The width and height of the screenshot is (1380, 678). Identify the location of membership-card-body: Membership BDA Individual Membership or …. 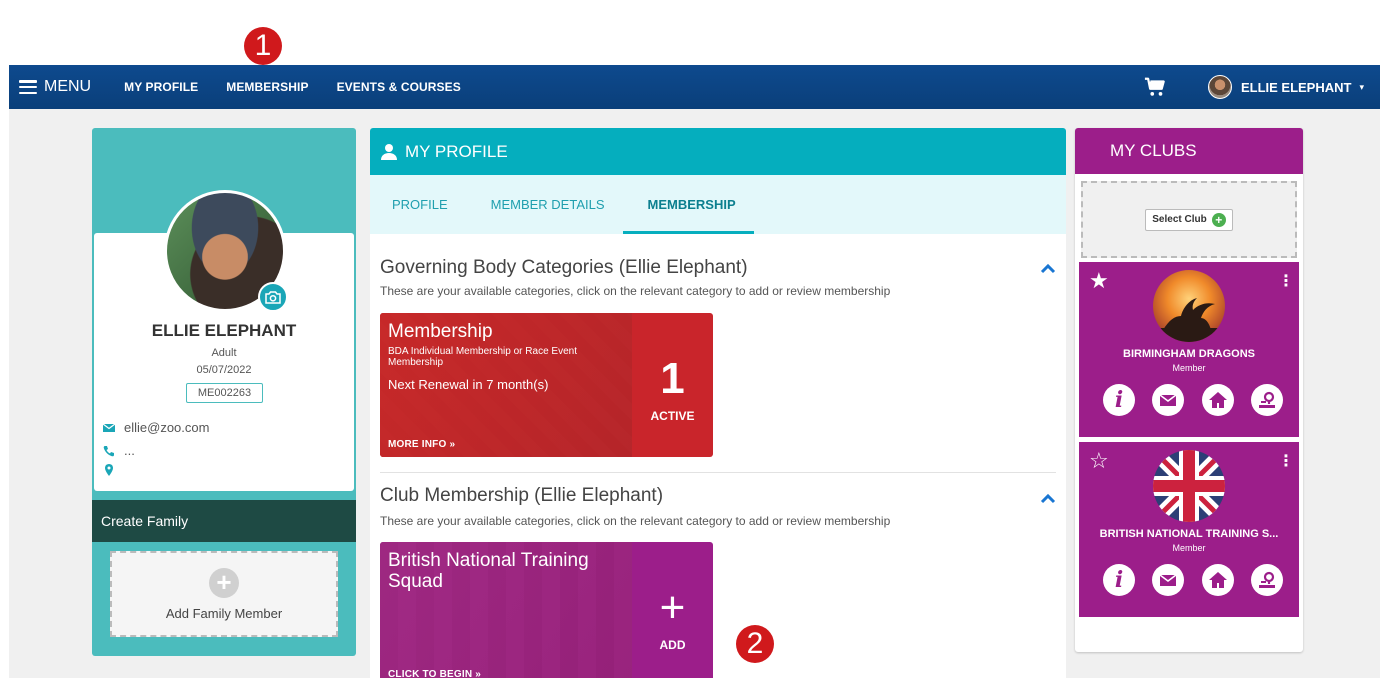
(506, 385).